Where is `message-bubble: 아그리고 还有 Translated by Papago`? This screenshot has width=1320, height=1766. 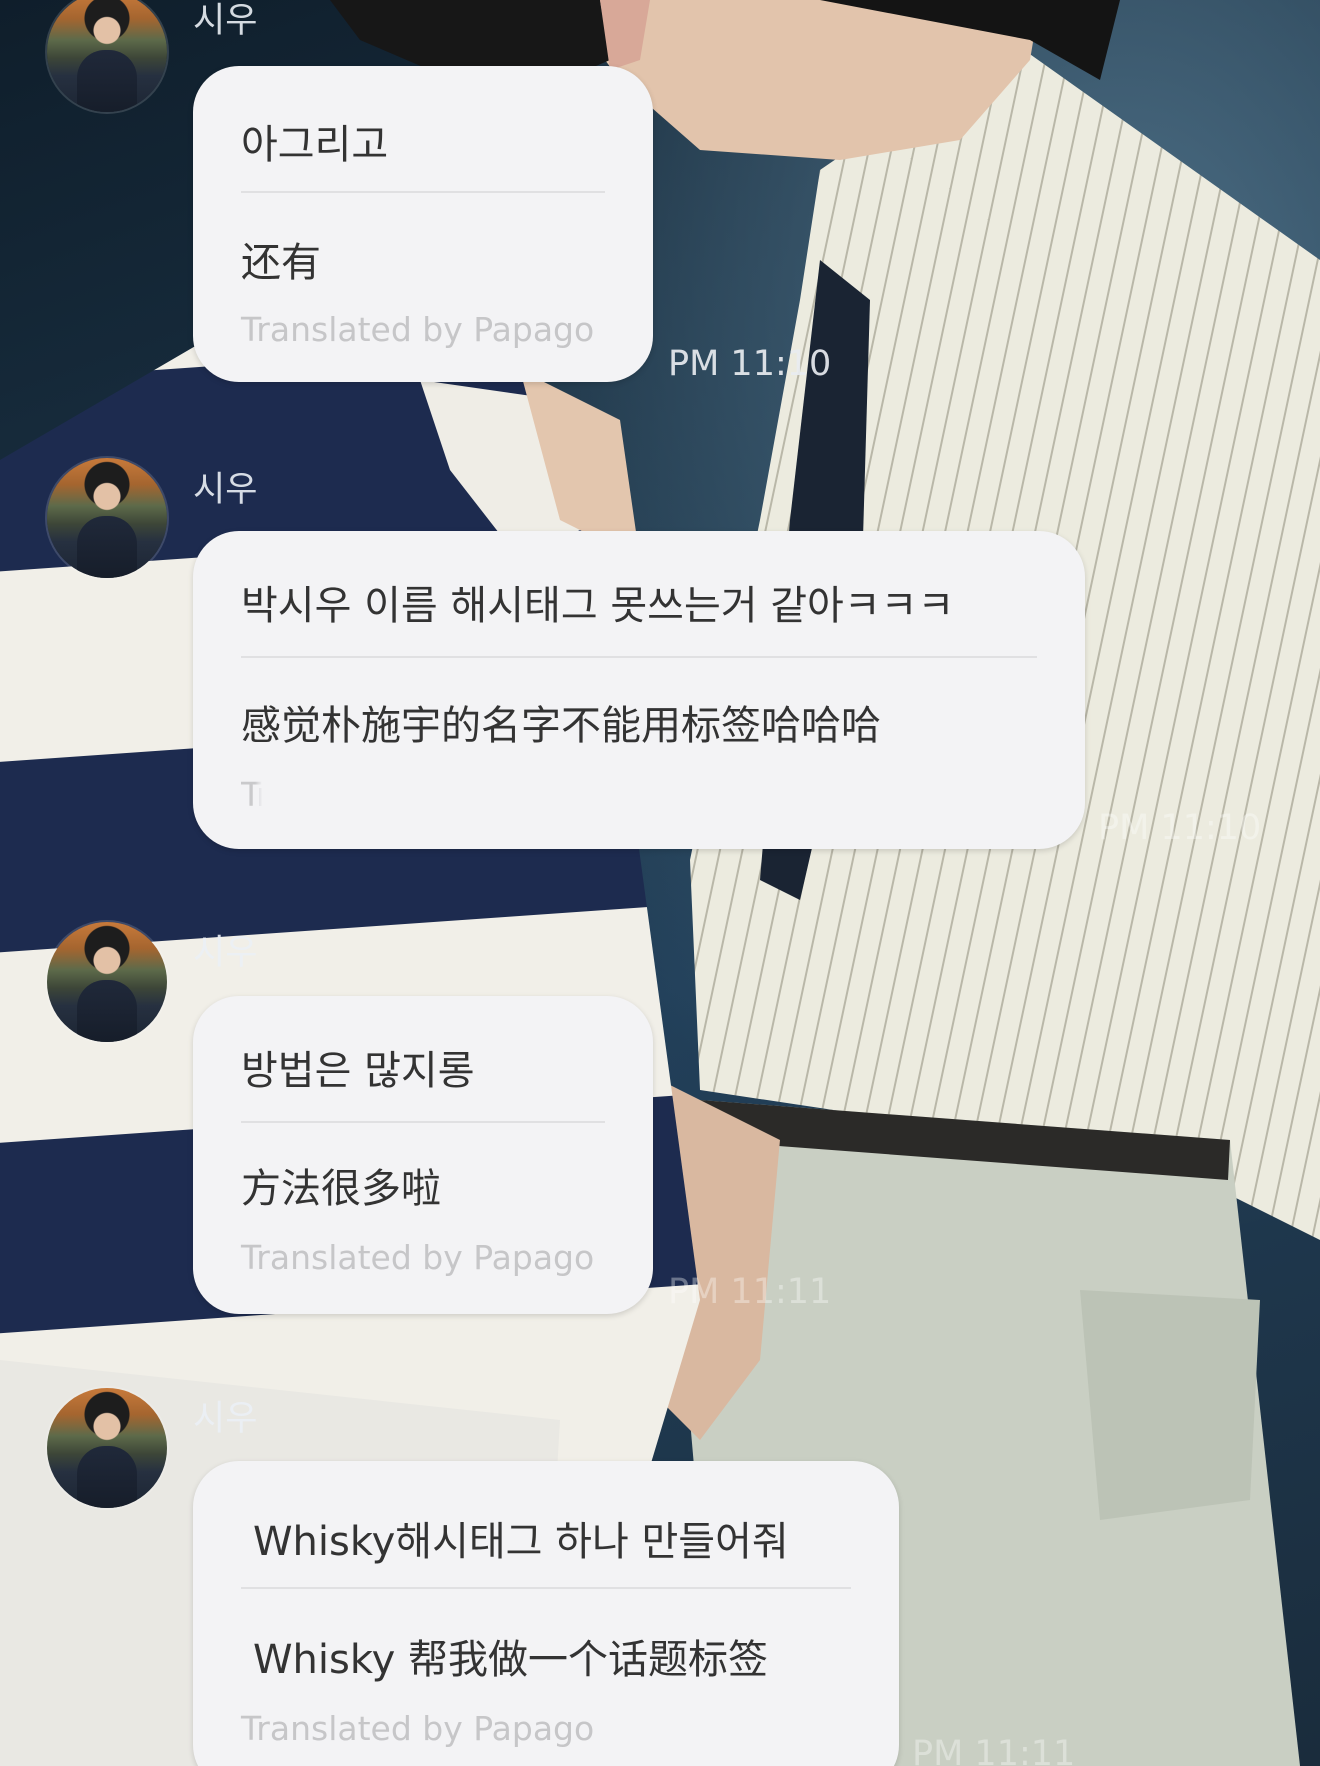 message-bubble: 아그리고 还有 Translated by Papago is located at coordinates (423, 224).